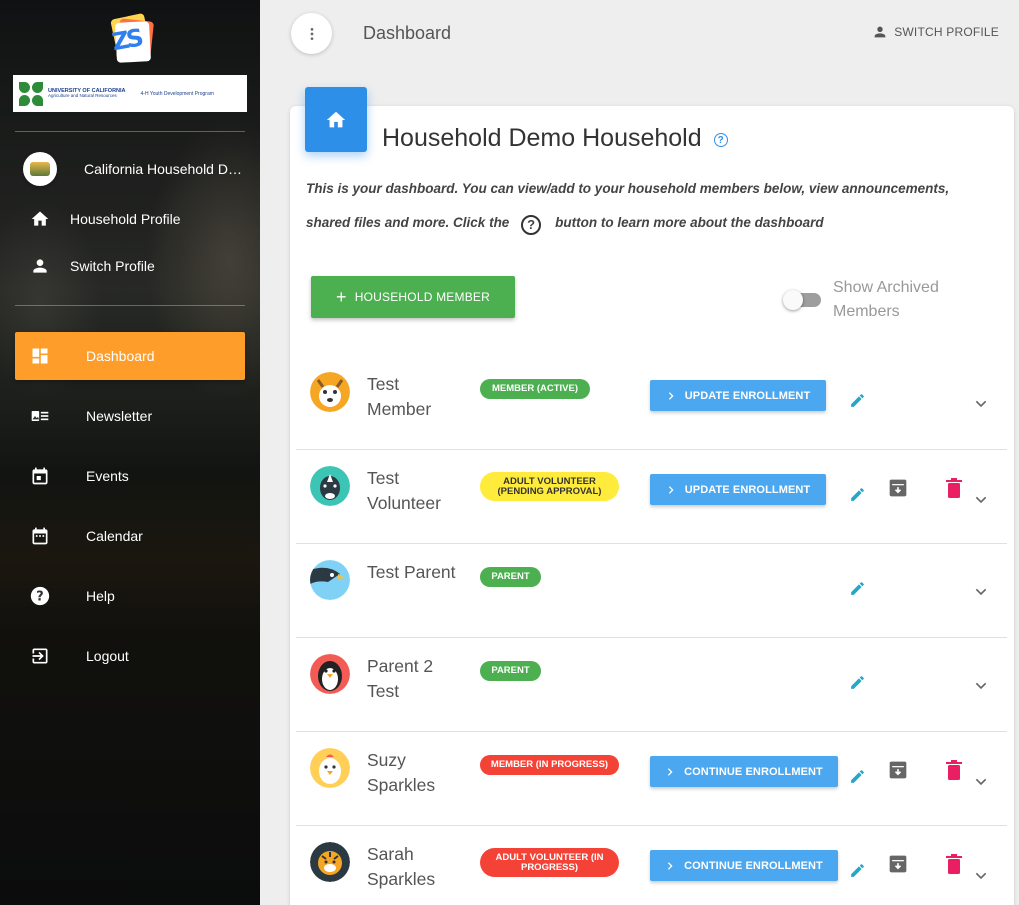 The image size is (1019, 905). What do you see at coordinates (651, 591) in the screenshot?
I see `member-row: Test Parent PARENT` at bounding box center [651, 591].